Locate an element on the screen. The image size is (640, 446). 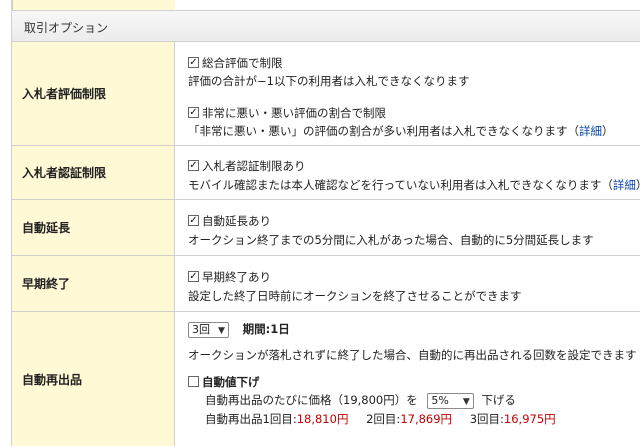
section-title: 取引オプション is located at coordinates (66, 28).